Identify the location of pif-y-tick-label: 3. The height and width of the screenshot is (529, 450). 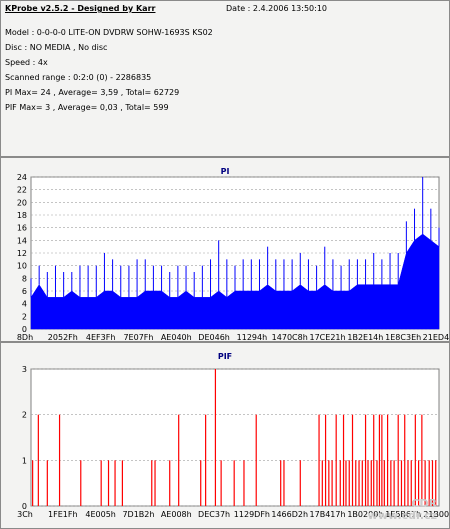
(24, 369).